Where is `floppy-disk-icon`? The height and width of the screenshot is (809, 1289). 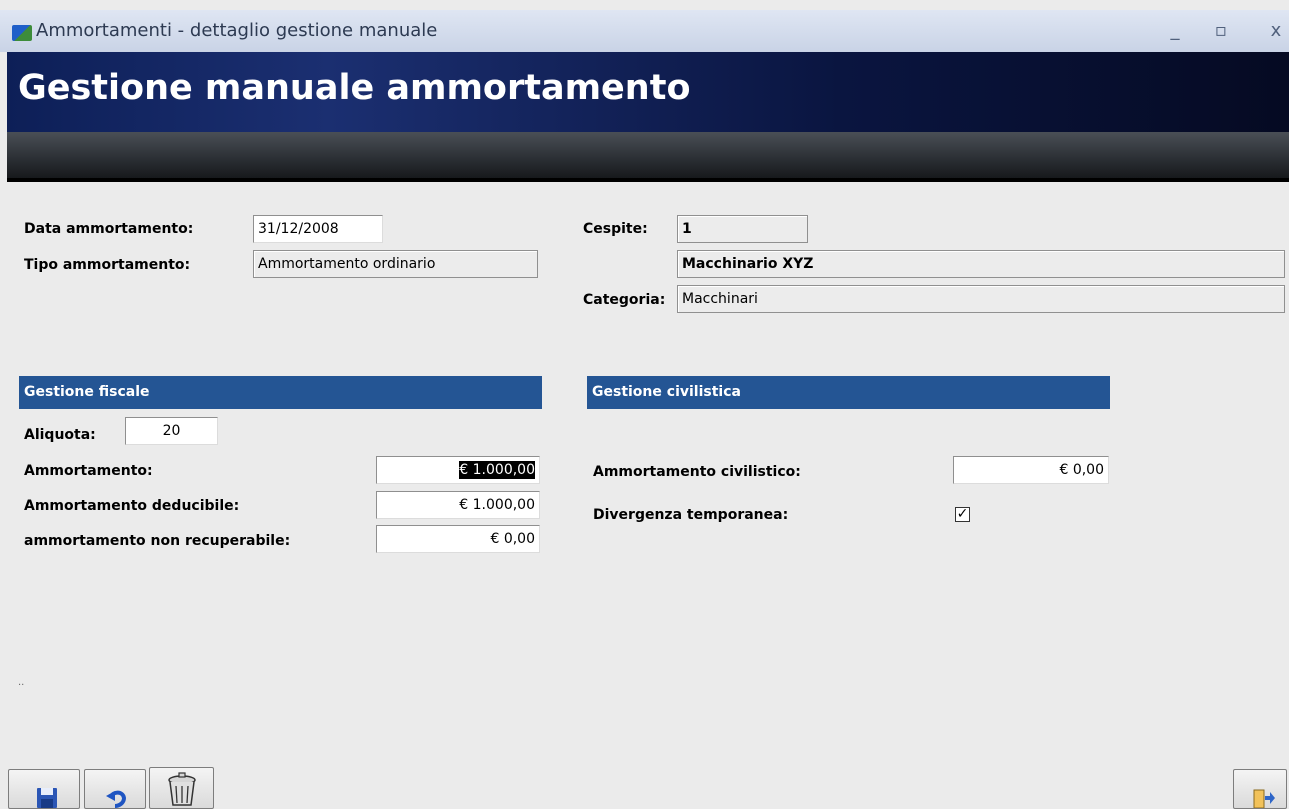 floppy-disk-icon is located at coordinates (47, 798).